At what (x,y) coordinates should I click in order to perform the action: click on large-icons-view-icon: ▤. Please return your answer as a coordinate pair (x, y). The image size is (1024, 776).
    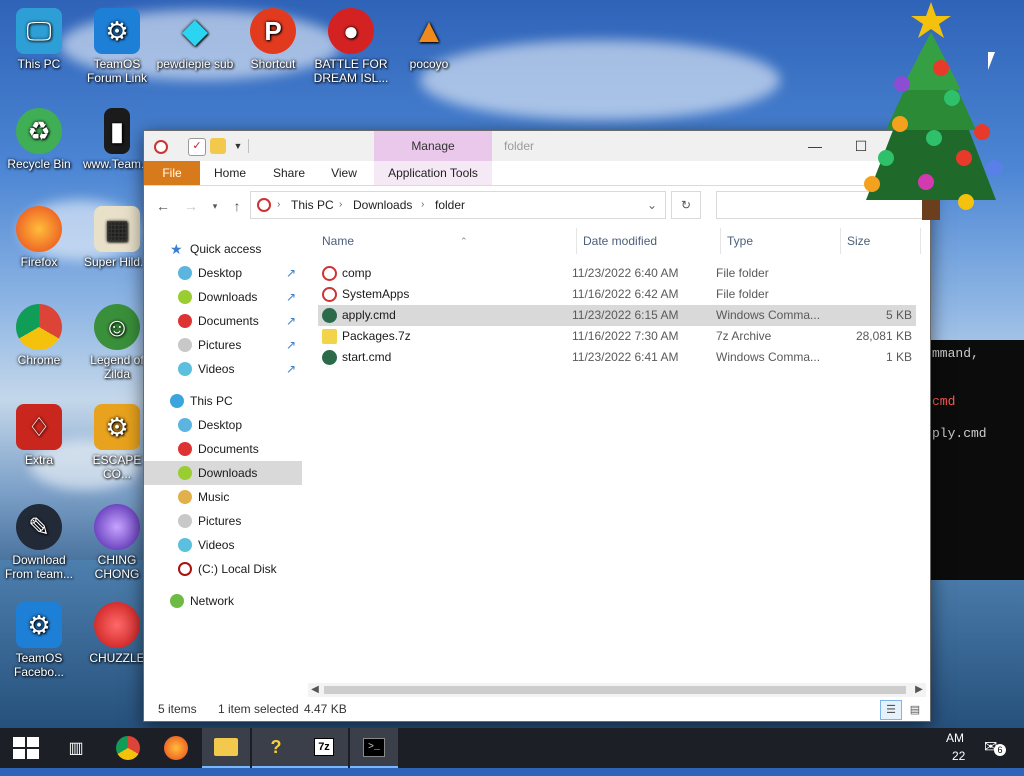
    Looking at the image, I should click on (915, 710).